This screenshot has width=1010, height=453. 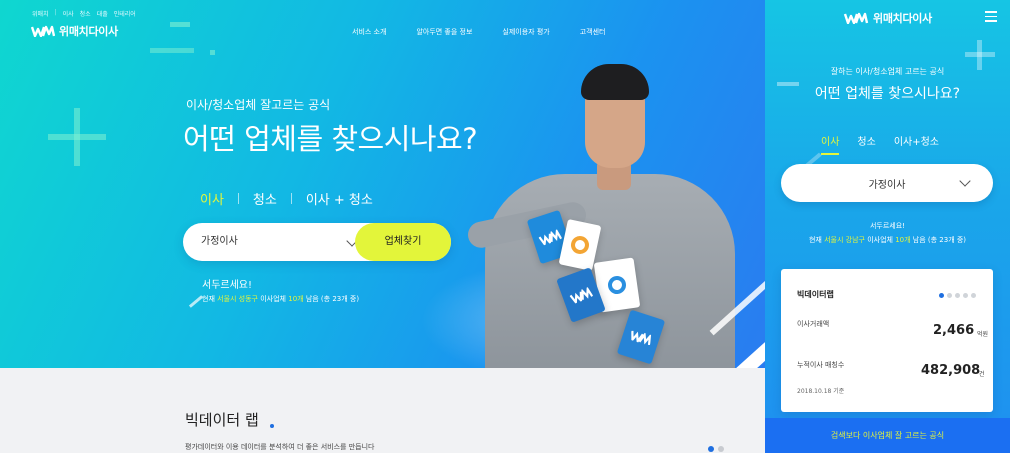 What do you see at coordinates (813, 324) in the screenshot?
I see `stat-label-amount: 이사거래액` at bounding box center [813, 324].